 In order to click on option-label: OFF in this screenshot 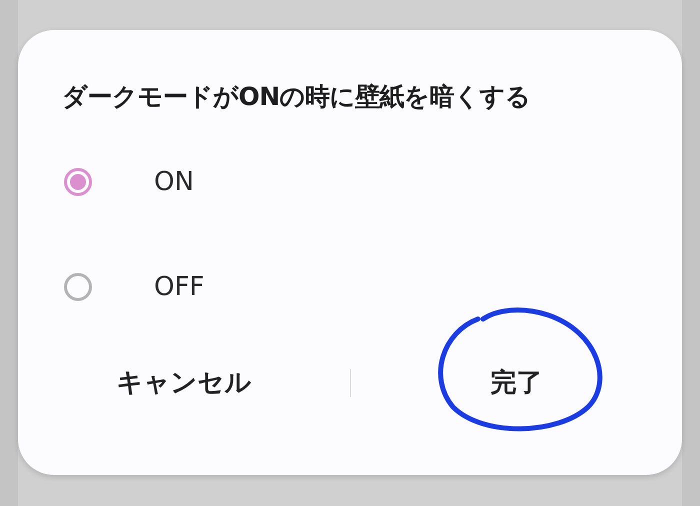, I will do `click(179, 287)`.